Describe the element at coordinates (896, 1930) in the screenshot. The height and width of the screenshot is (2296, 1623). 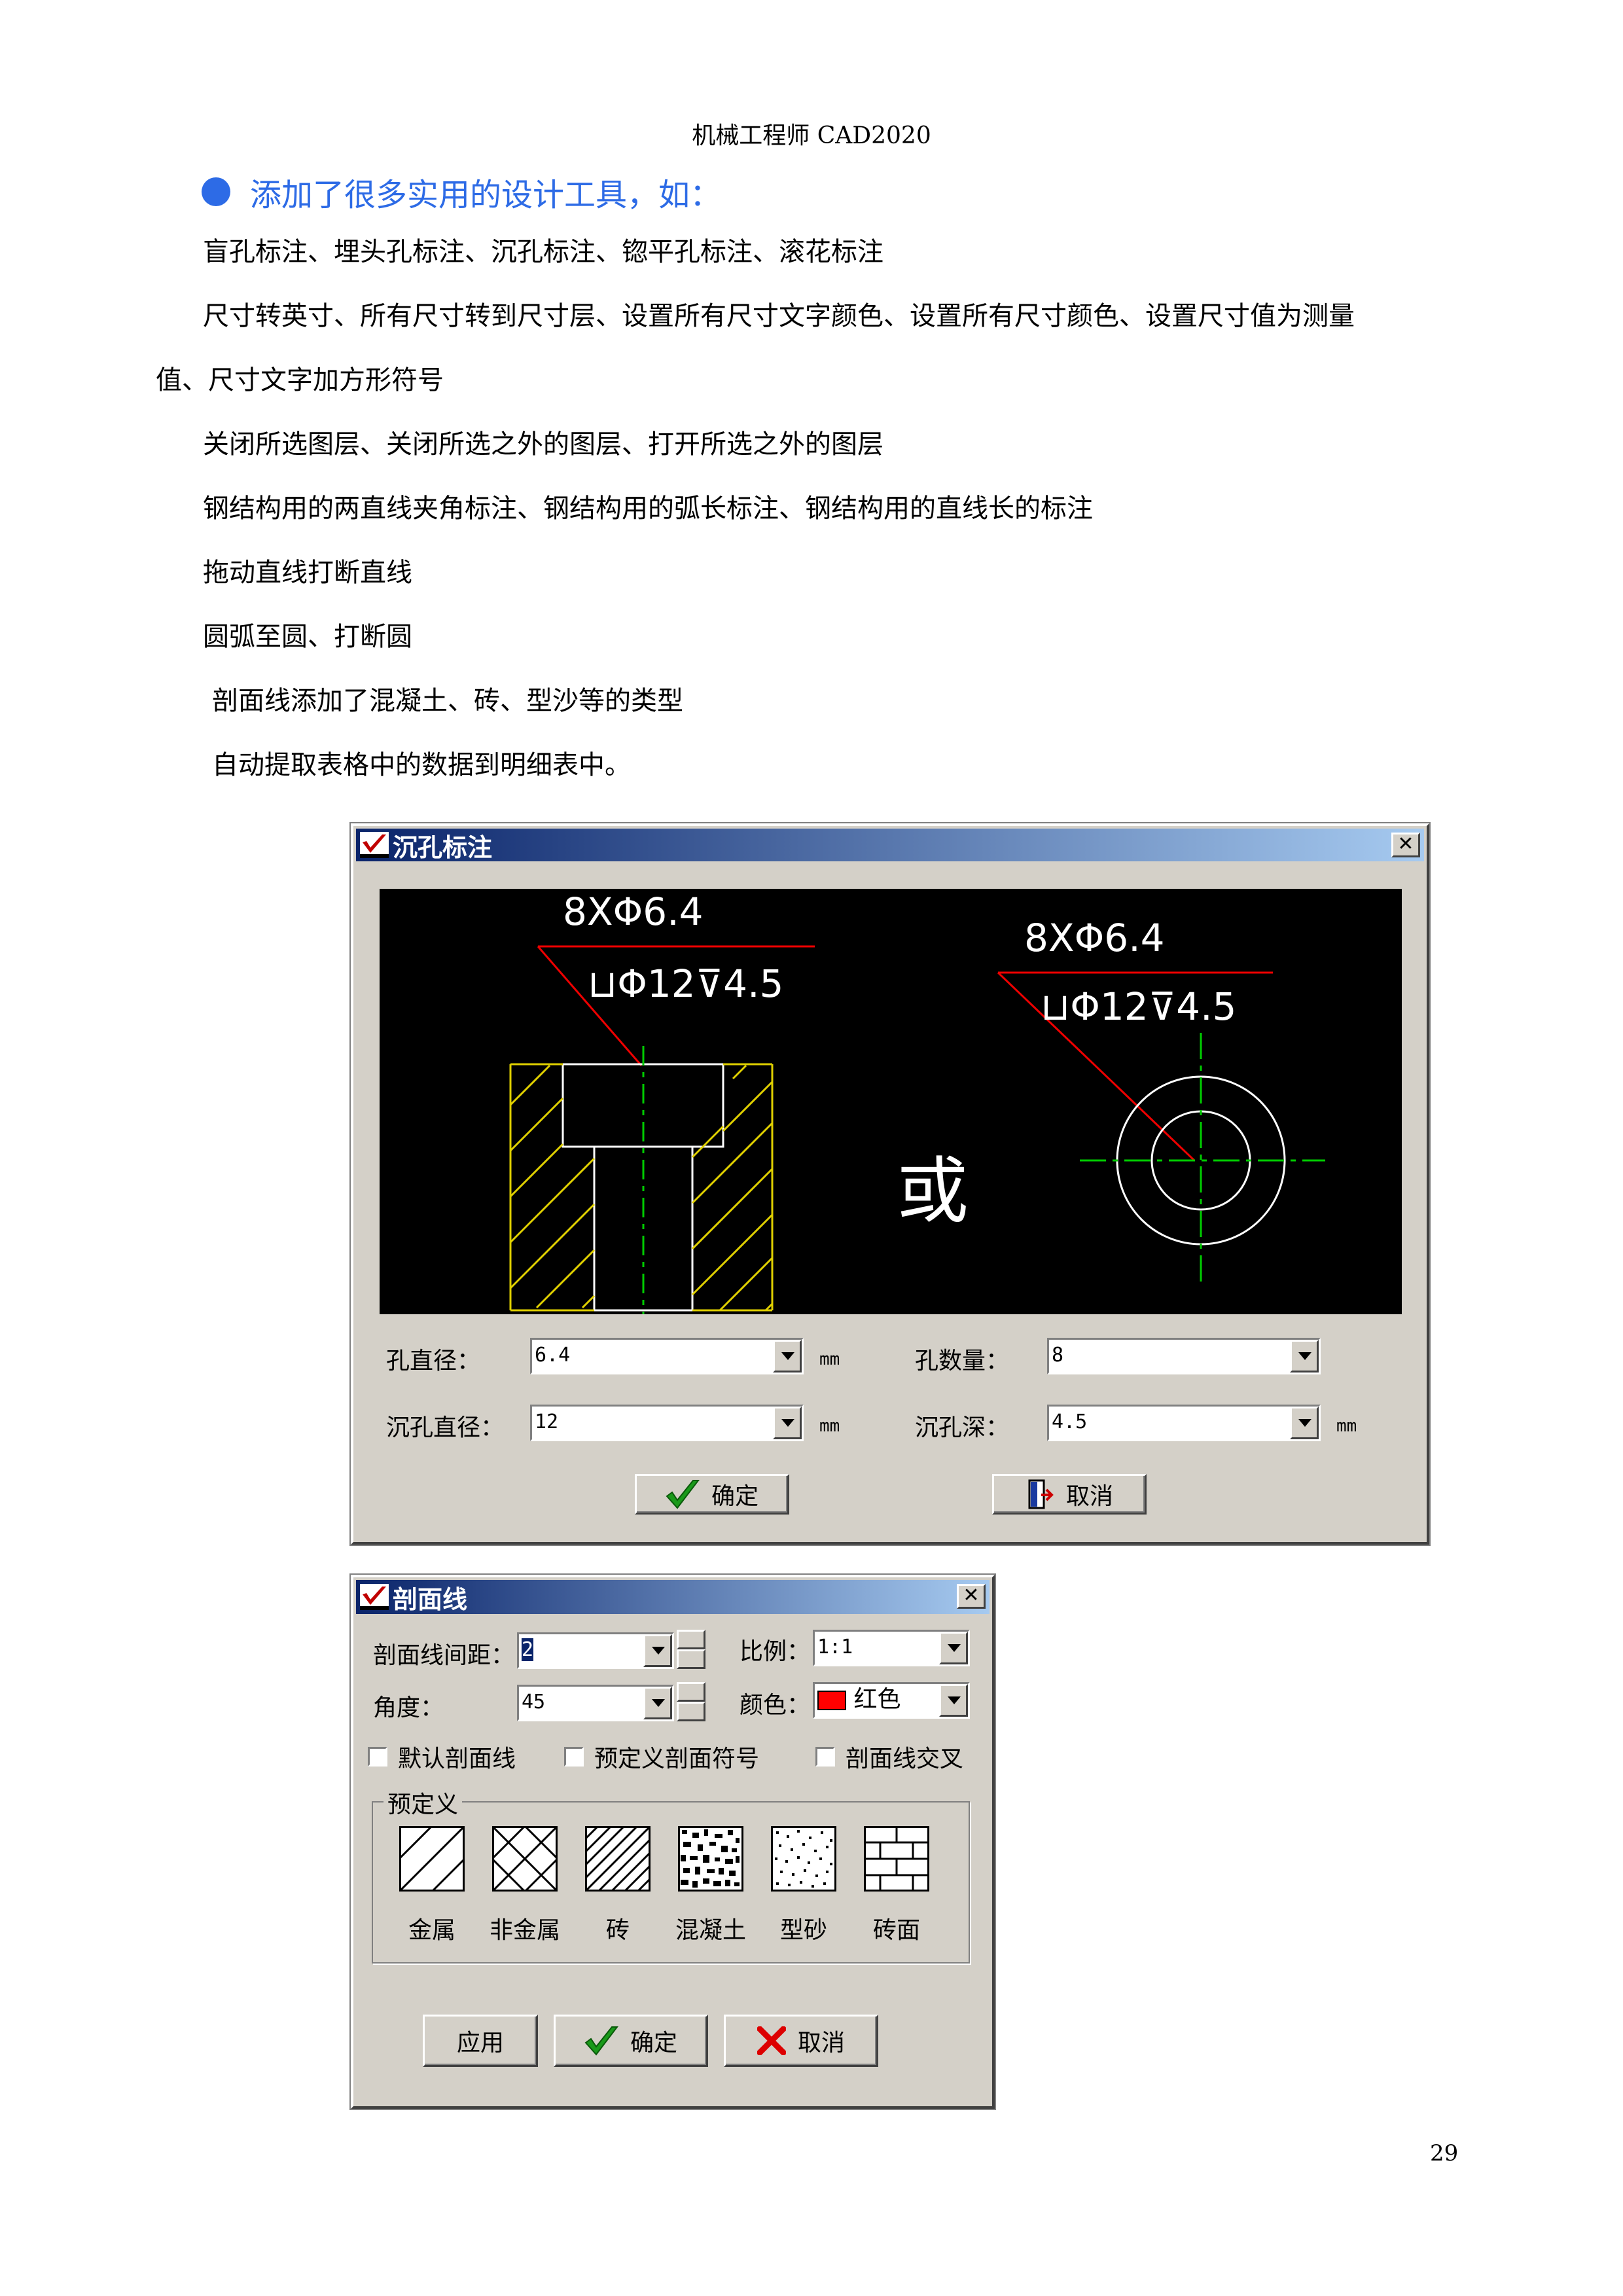
I see `pattern-label-brick-face: 砖面` at that location.